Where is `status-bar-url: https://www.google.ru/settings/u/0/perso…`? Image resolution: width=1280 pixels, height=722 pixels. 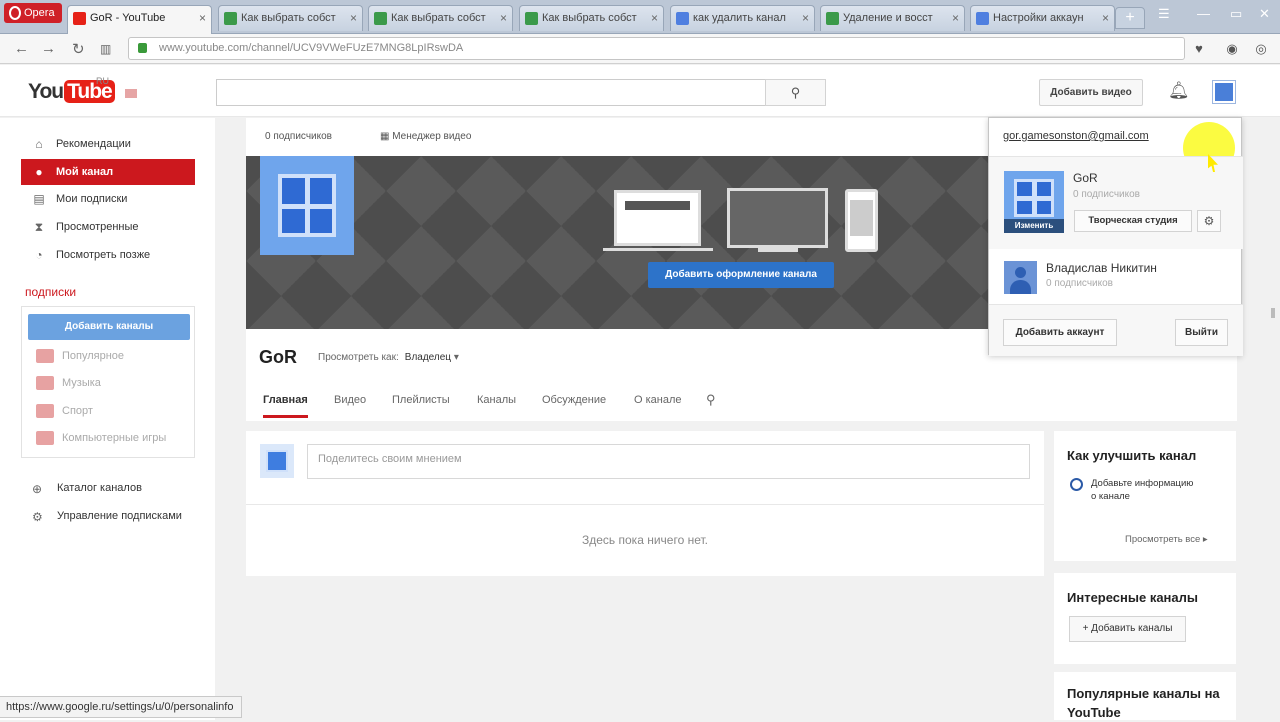
status-bar-url: https://www.google.ru/settings/u/0/perso… is located at coordinates (121, 707).